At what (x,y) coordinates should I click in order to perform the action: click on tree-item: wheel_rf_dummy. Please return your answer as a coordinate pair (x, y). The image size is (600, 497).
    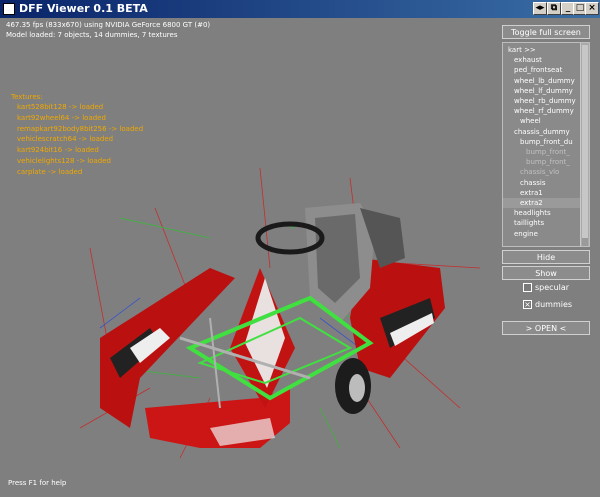
    Looking at the image, I should click on (546, 111).